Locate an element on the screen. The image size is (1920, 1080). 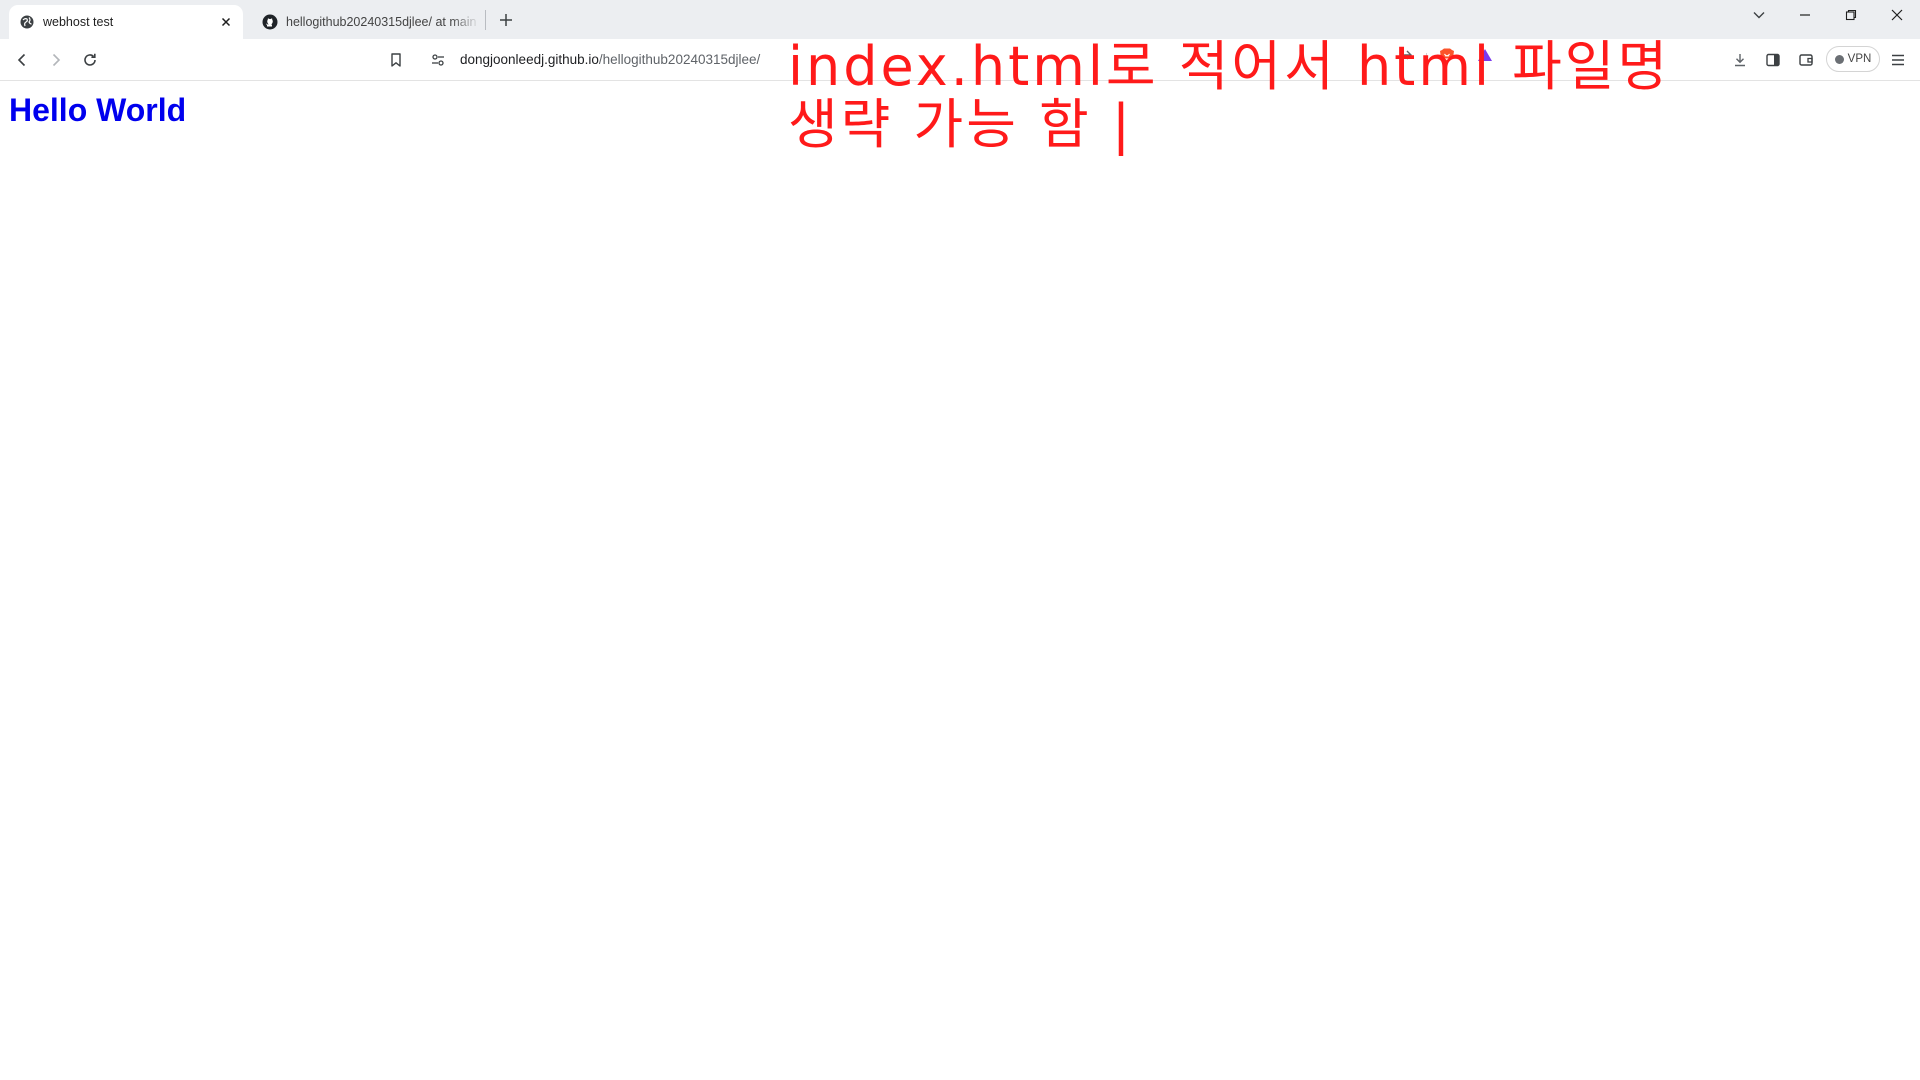
close-tab-icon is located at coordinates (226, 22).